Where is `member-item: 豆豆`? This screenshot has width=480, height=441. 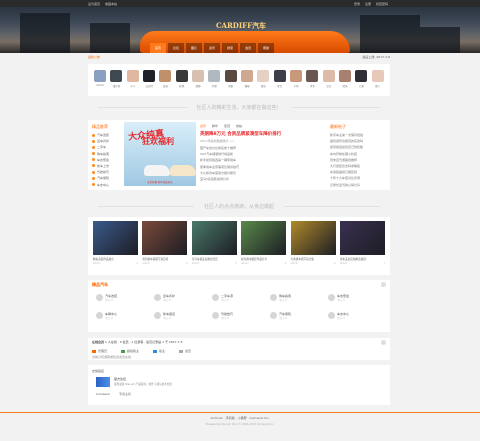
member-item: 豆豆 is located at coordinates (328, 83).